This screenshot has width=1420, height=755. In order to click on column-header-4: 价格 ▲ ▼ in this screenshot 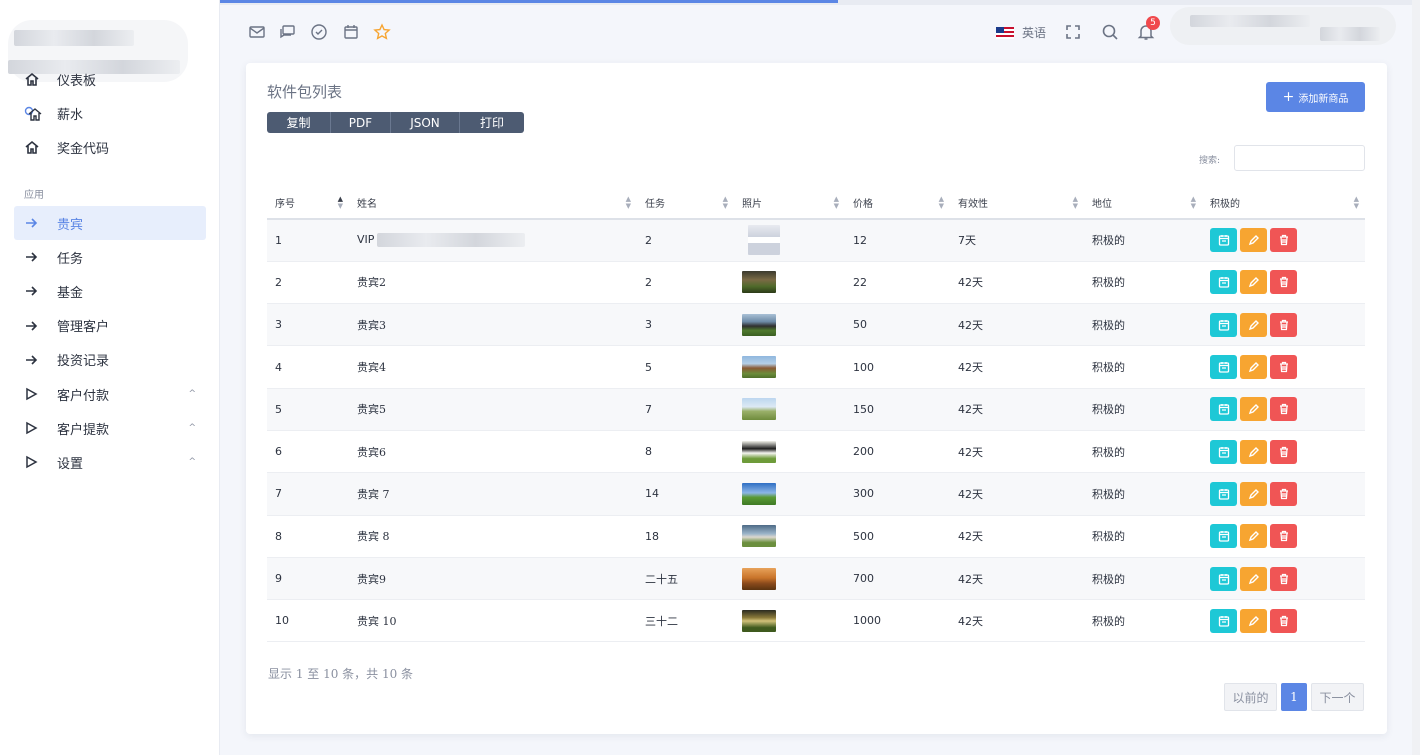, I will do `click(897, 203)`.